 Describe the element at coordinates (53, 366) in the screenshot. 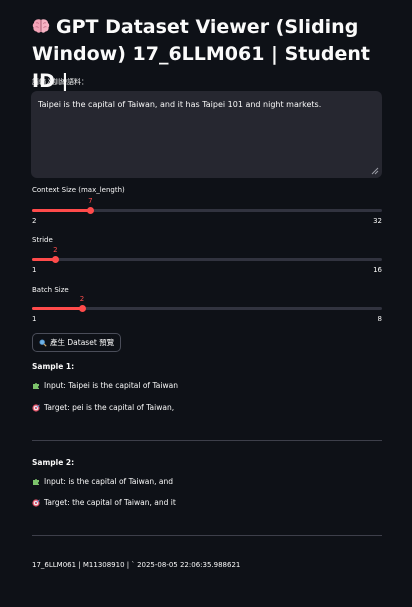

I see `sample-heading: Sample 1:` at that location.